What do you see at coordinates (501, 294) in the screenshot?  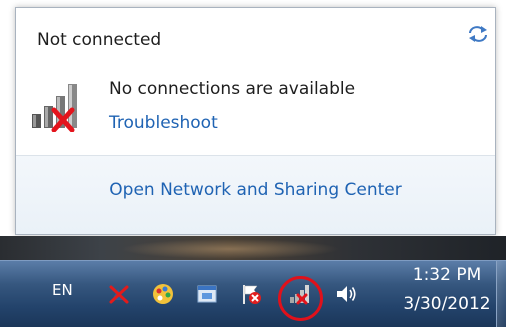 I see `show-desktop-button` at bounding box center [501, 294].